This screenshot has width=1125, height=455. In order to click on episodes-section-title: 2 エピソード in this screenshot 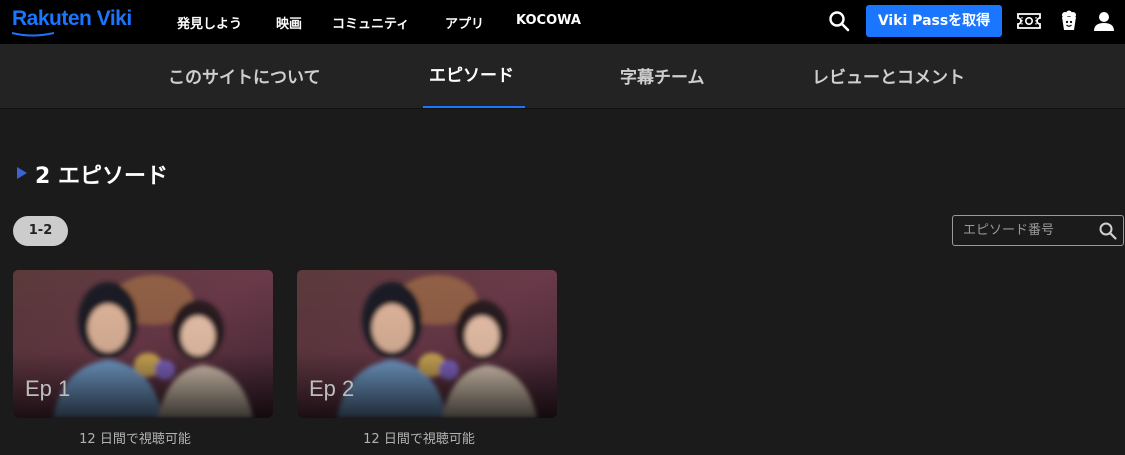, I will do `click(101, 176)`.